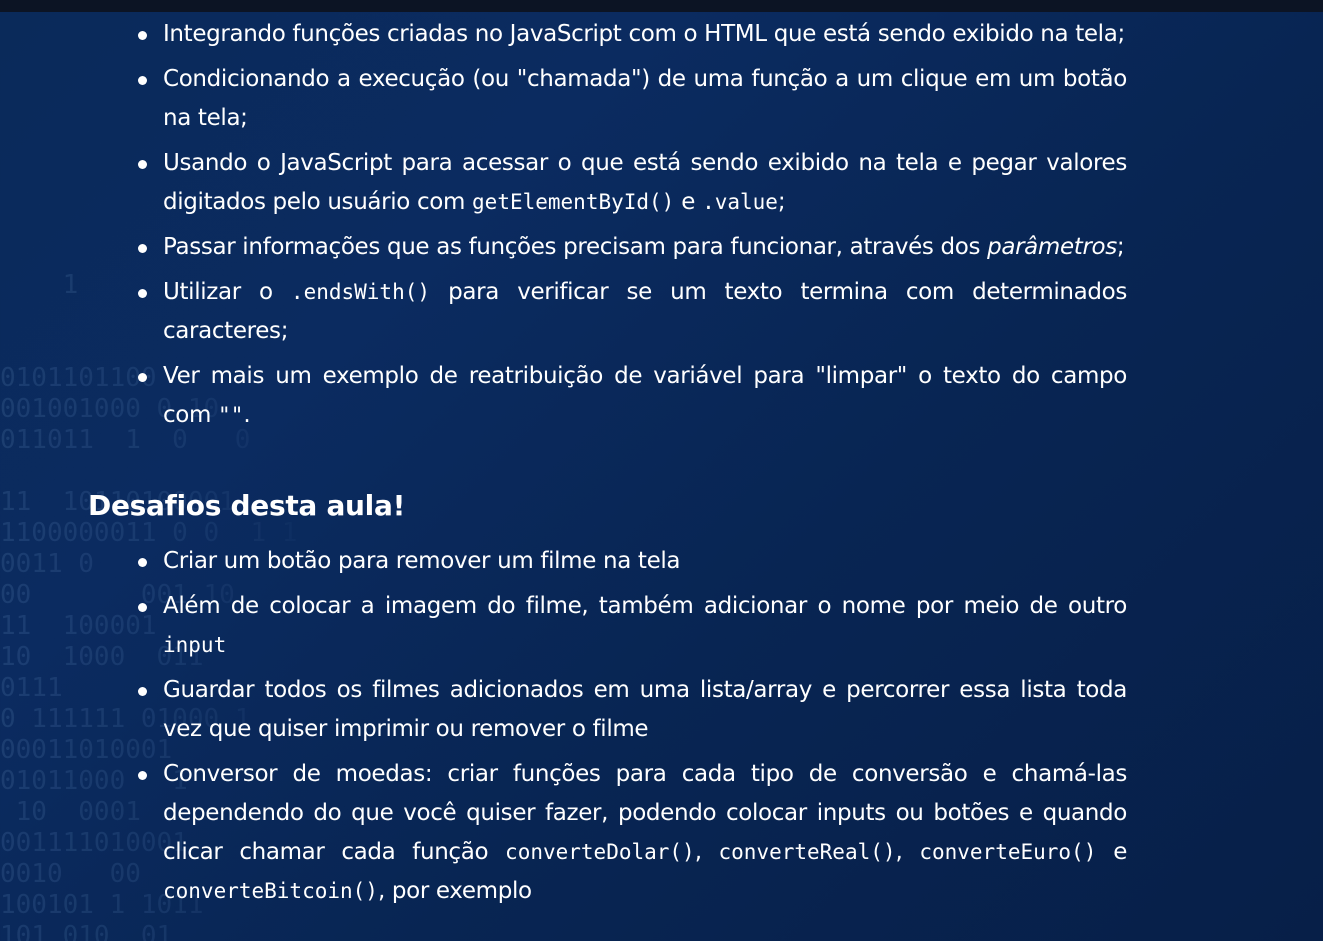  What do you see at coordinates (454, 891) in the screenshot?
I see `list-item-text: , por exemplo` at bounding box center [454, 891].